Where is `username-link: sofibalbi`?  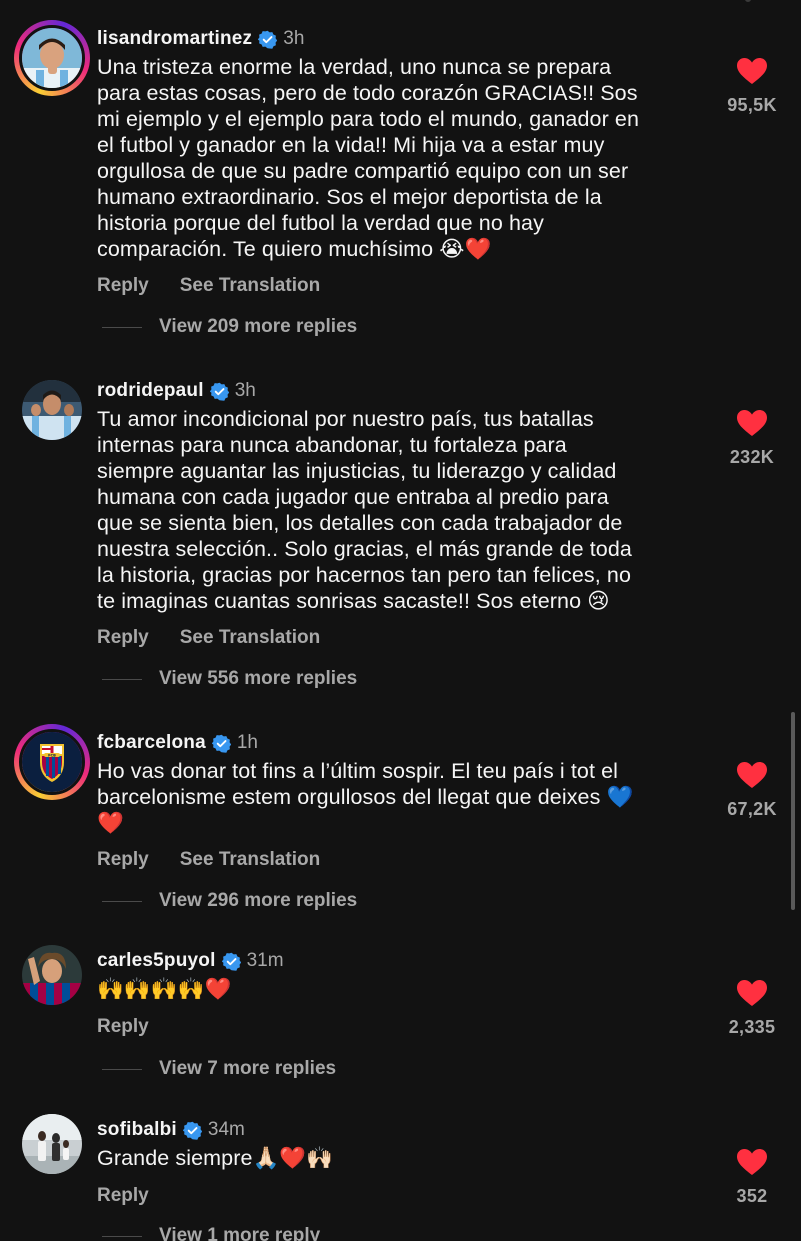
username-link: sofibalbi is located at coordinates (137, 1130).